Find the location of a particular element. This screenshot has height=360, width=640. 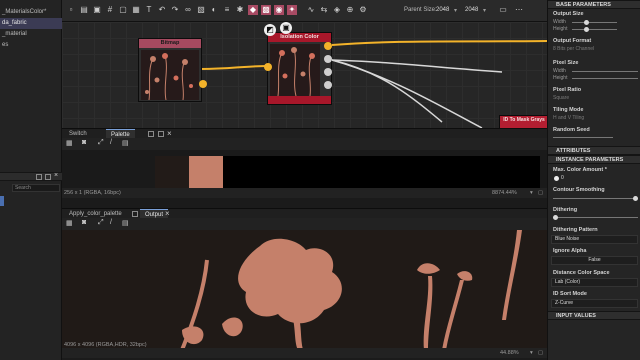

cube-icon: ◈ is located at coordinates (337, 10).